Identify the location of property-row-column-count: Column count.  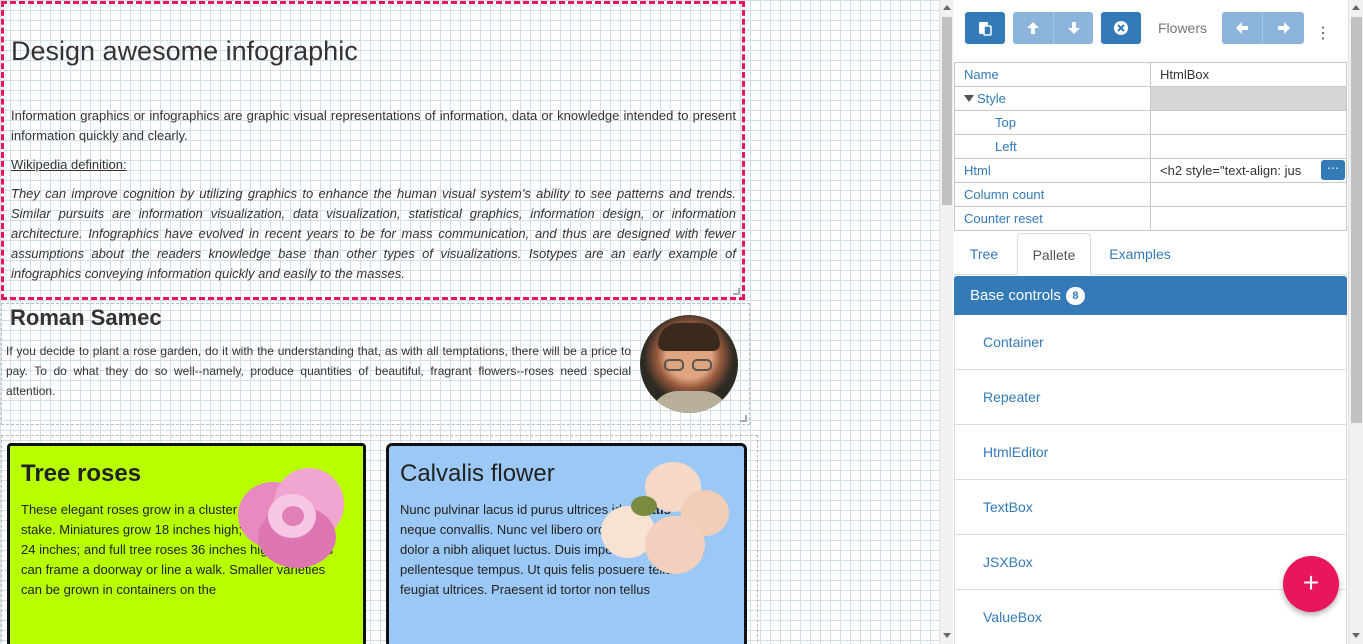
(1150, 194).